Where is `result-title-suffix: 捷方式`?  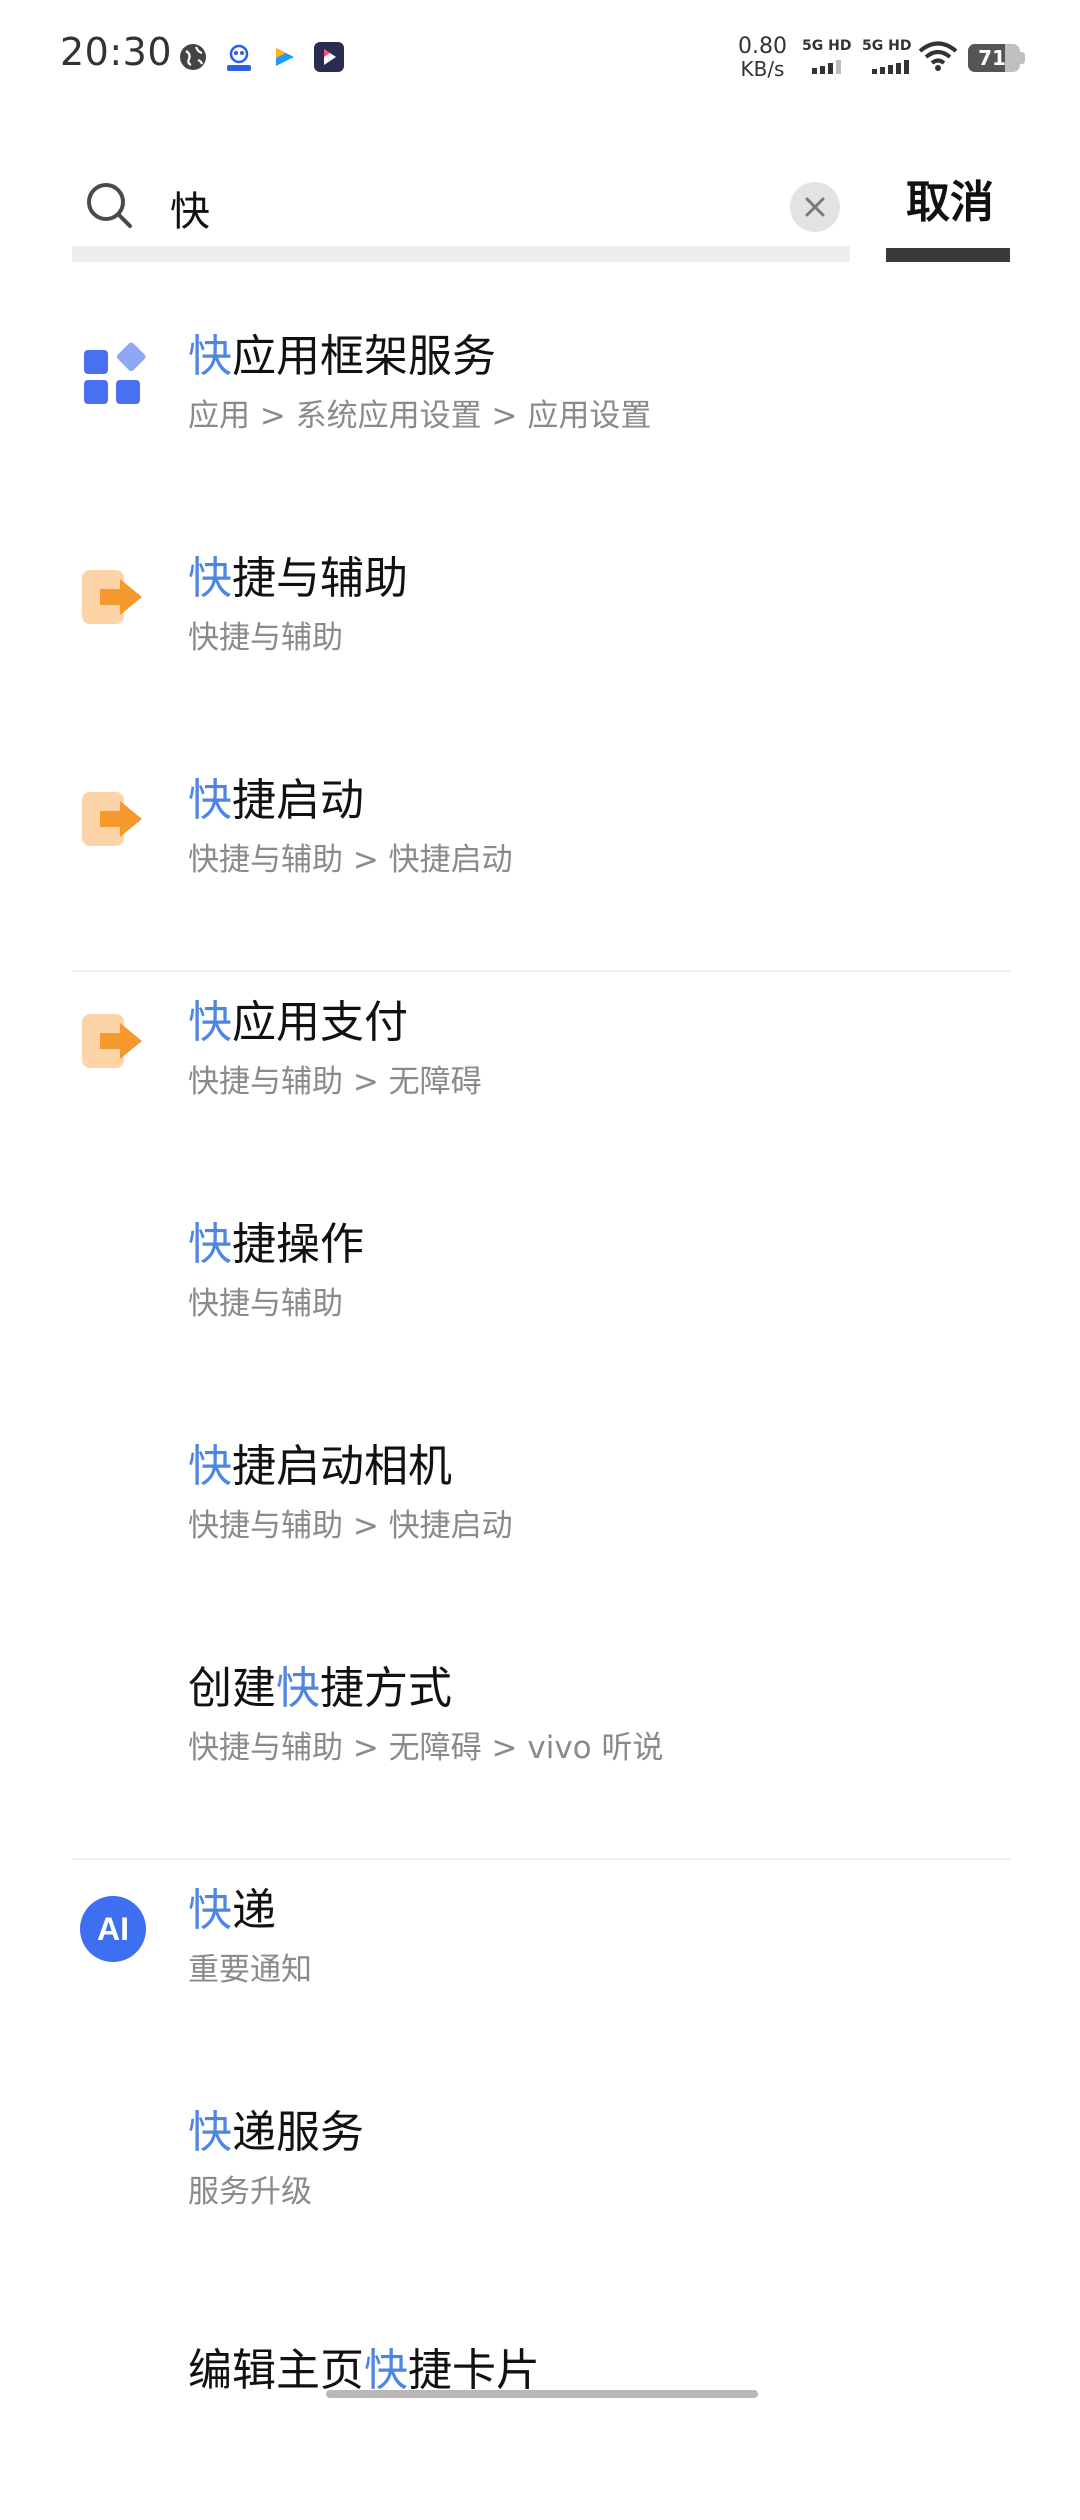 result-title-suffix: 捷方式 is located at coordinates (386, 1688).